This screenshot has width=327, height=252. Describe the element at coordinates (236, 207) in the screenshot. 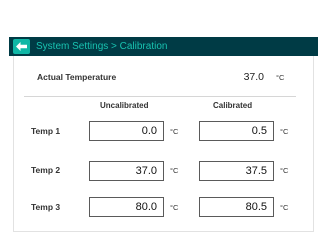

I see `temp-3-calibrated-field: 80.5` at that location.